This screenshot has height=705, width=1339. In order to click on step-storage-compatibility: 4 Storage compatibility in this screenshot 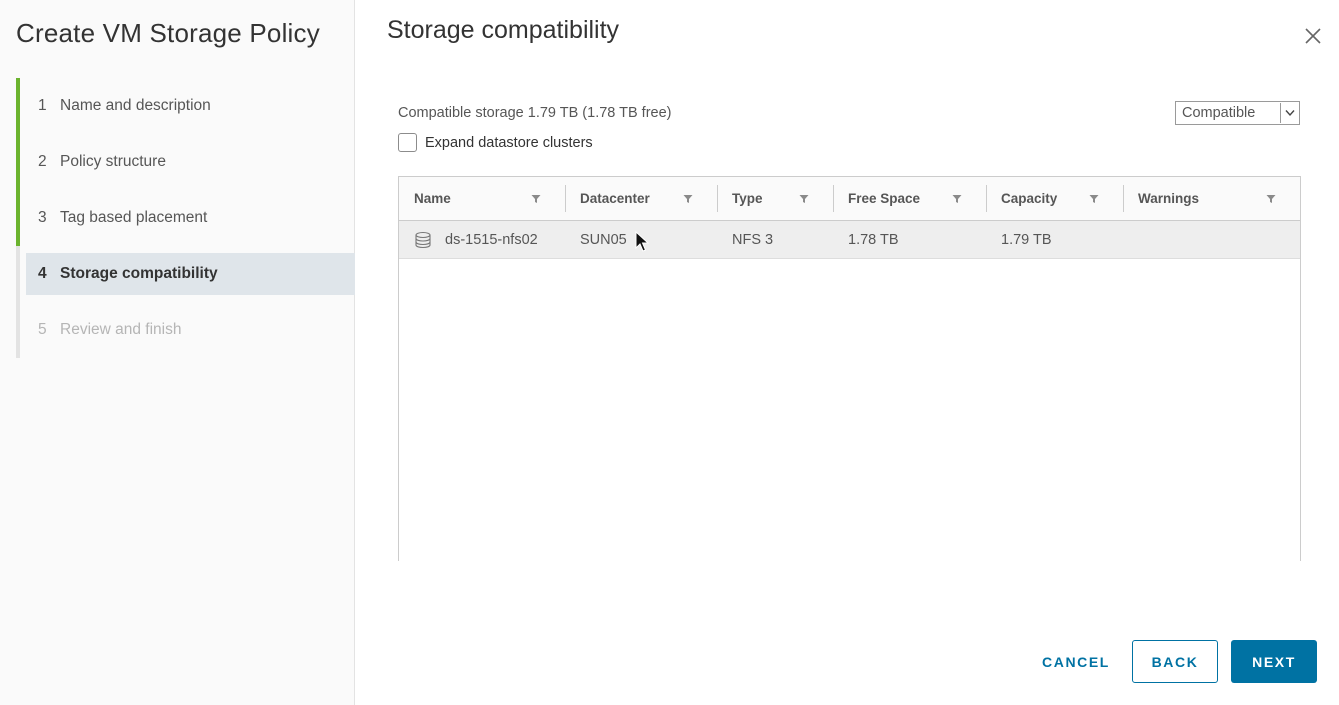, I will do `click(185, 274)`.